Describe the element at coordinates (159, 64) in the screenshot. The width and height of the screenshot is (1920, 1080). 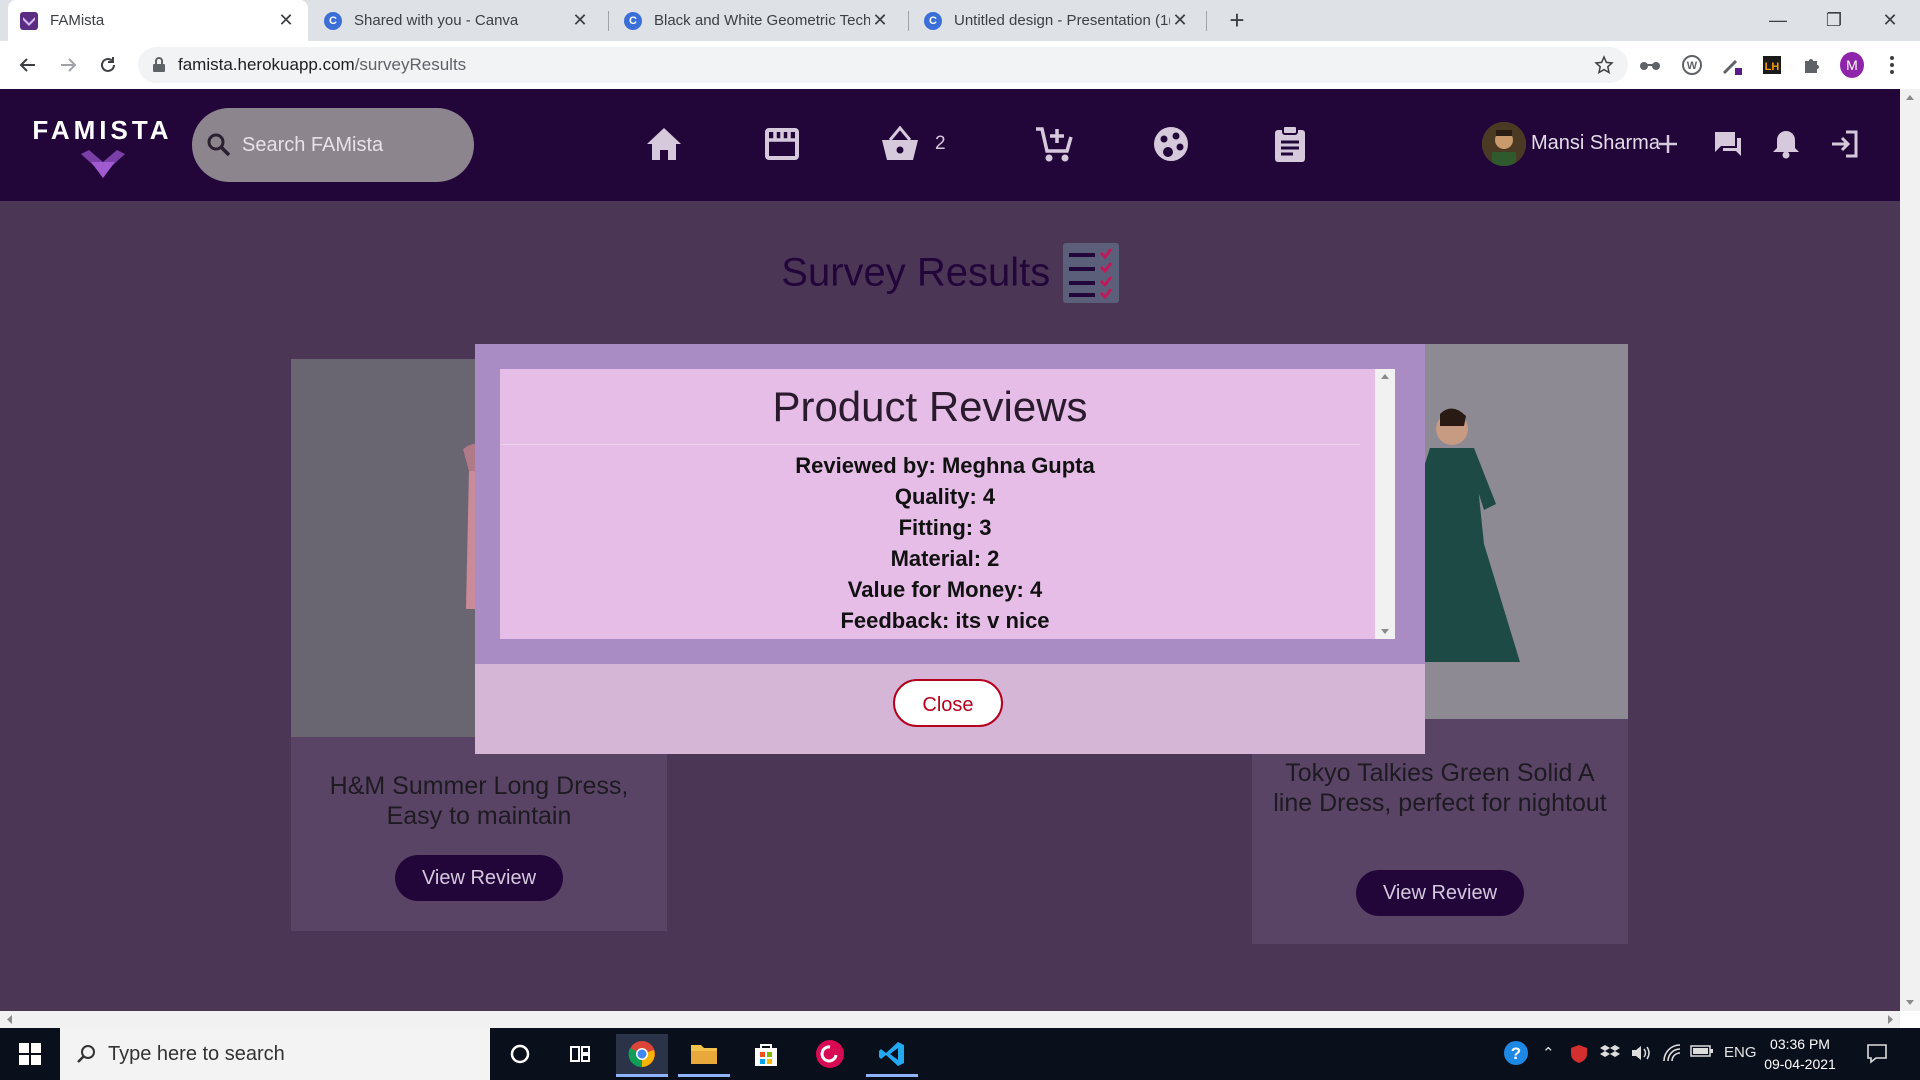
I see `lock-icon` at that location.